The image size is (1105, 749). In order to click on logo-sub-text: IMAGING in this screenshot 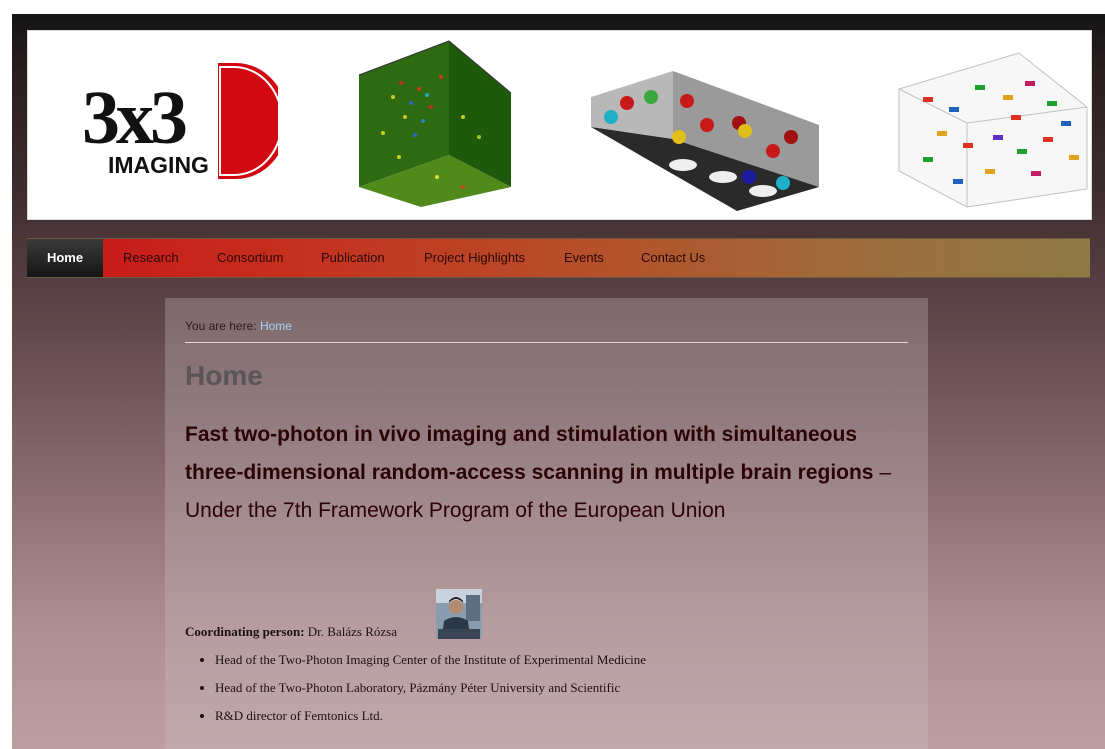, I will do `click(158, 165)`.